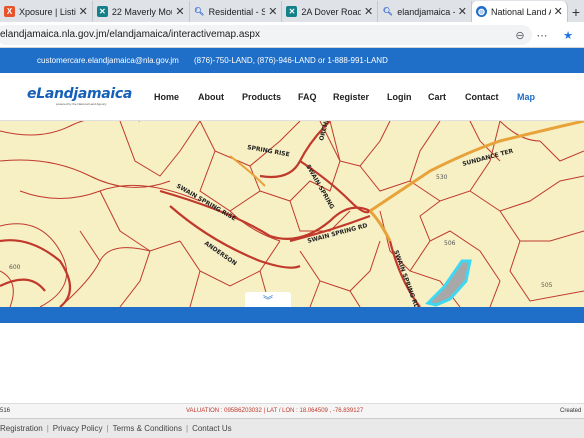 This screenshot has width=584, height=438. I want to click on road-label: SWAIN SPRING RD, so click(406, 278).